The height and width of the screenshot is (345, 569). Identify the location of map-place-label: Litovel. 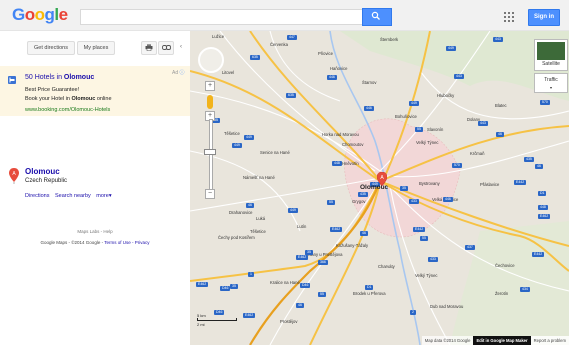
(228, 72).